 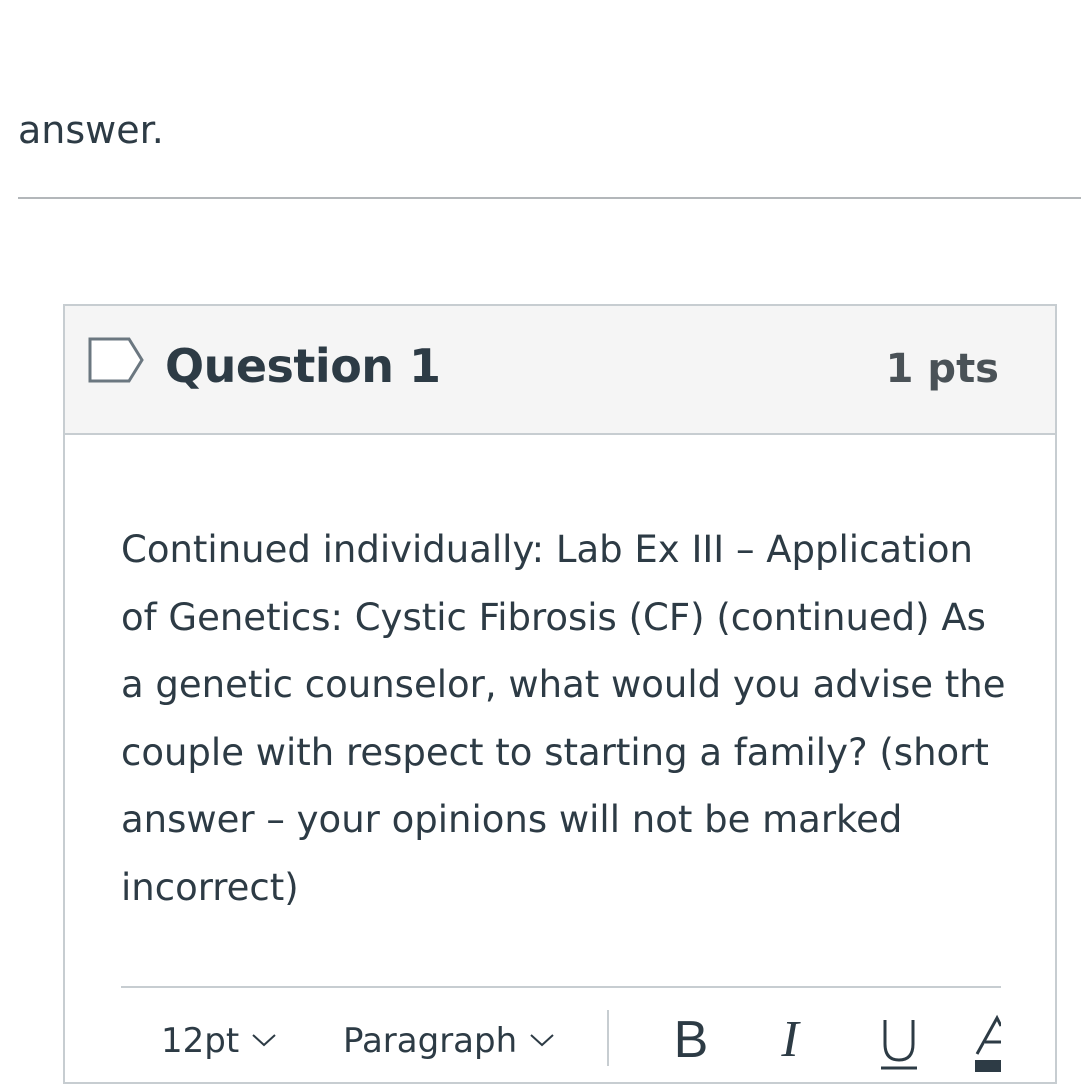 What do you see at coordinates (200, 1041) in the screenshot?
I see `font-size-value: 12pt` at bounding box center [200, 1041].